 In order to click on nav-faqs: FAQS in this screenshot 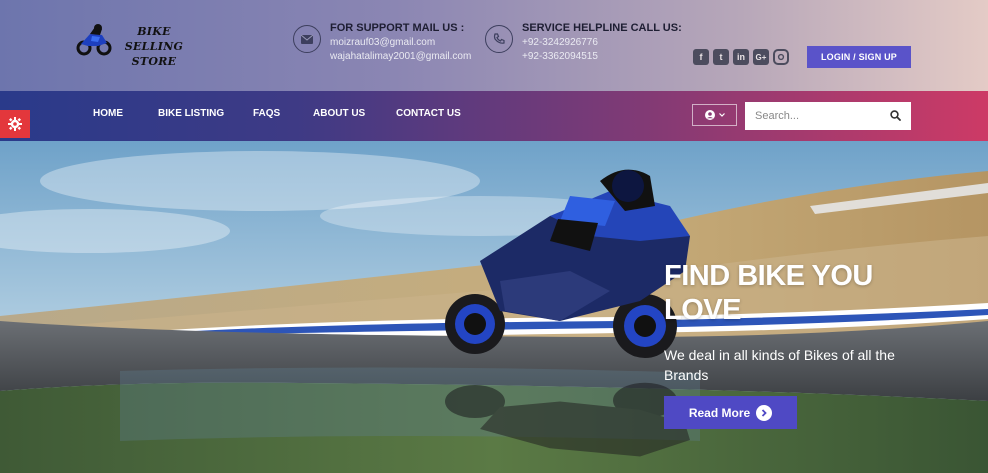, I will do `click(266, 113)`.